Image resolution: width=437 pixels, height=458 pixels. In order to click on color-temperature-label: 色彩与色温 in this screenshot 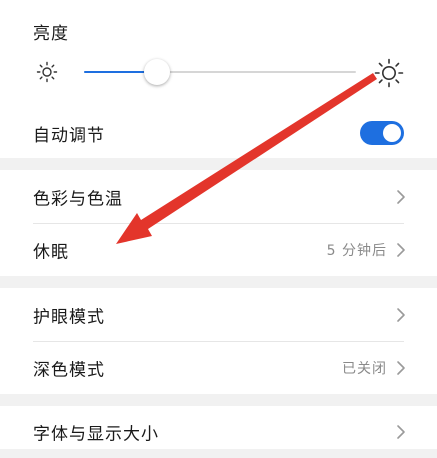, I will do `click(78, 199)`.